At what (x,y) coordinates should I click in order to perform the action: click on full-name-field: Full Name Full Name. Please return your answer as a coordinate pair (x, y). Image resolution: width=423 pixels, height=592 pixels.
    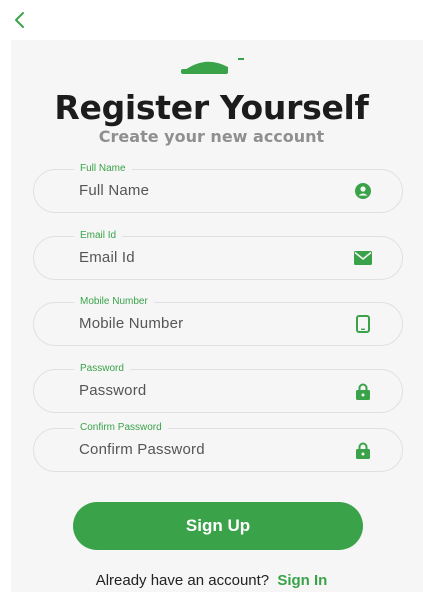
    Looking at the image, I should click on (218, 187).